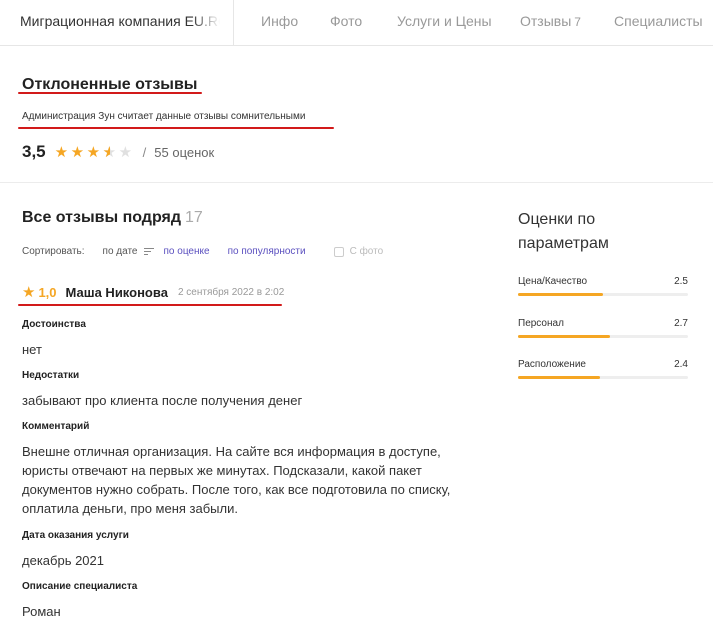  Describe the element at coordinates (658, 21) in the screenshot. I see `tab-specialists: Специалисты` at that location.